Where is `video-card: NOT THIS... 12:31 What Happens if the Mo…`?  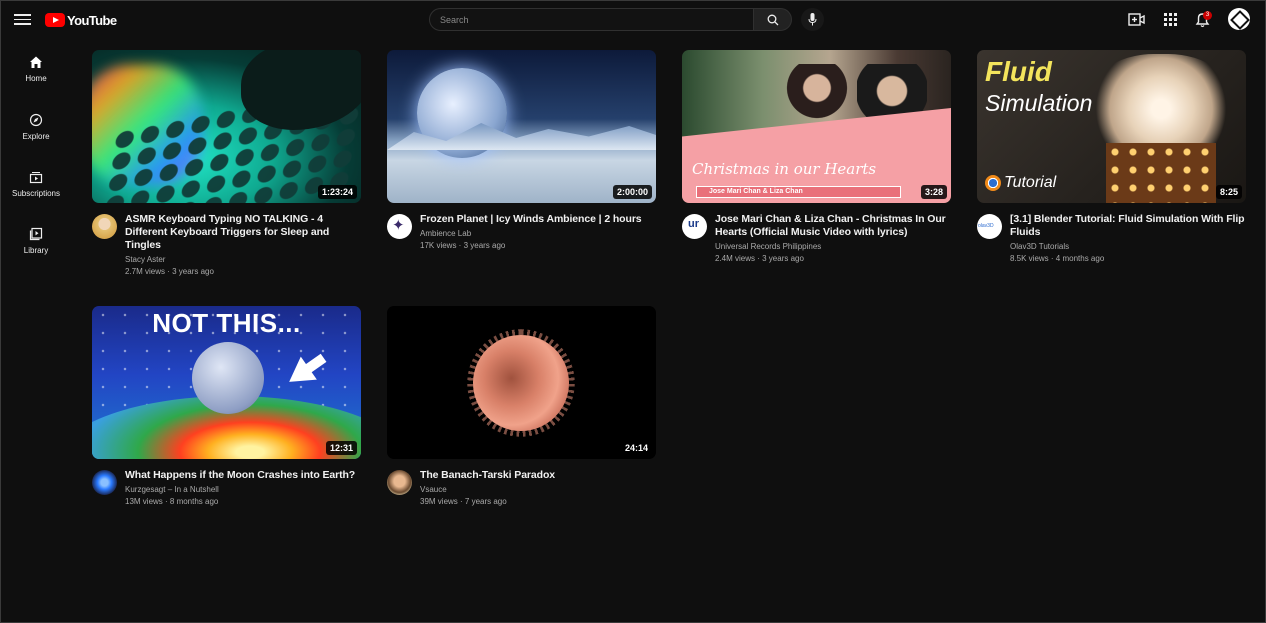
video-card: NOT THIS... 12:31 What Happens if the Mo… is located at coordinates (226, 406).